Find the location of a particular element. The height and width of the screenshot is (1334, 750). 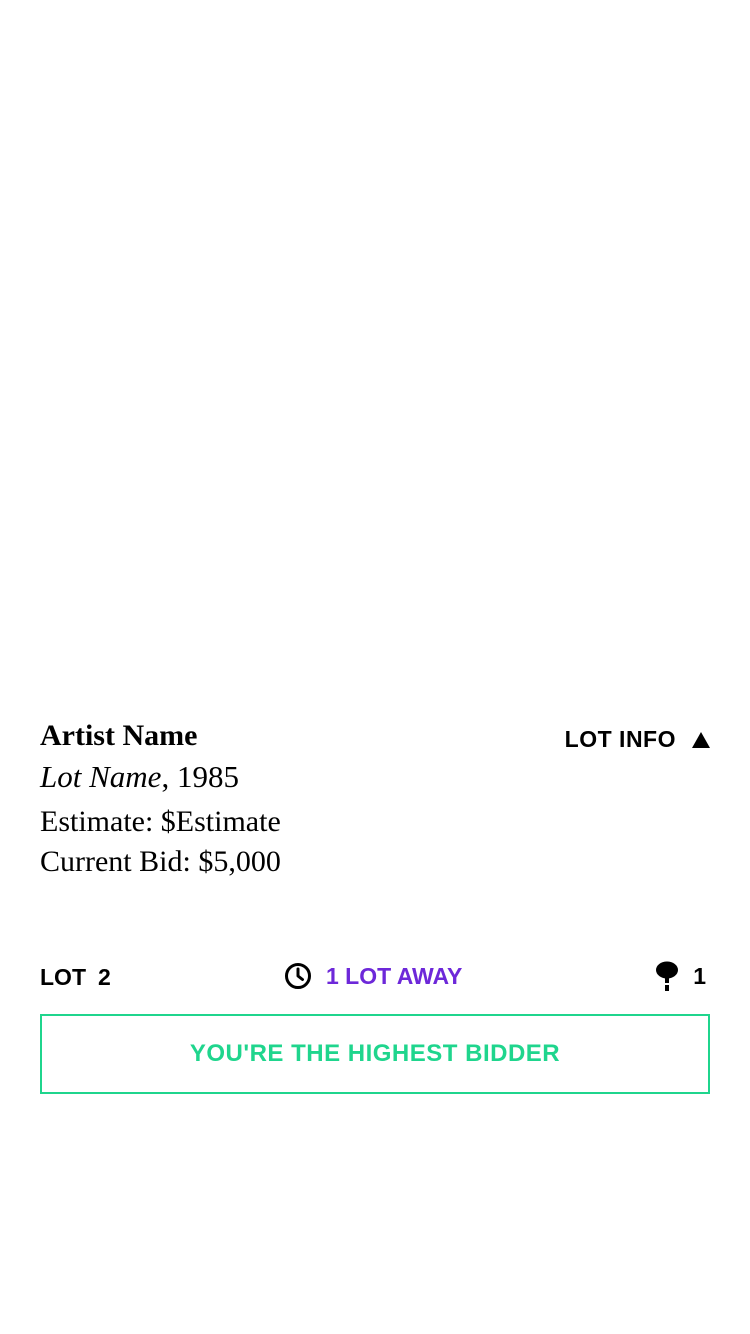

lot-info-button: LOT INFO is located at coordinates (637, 739).